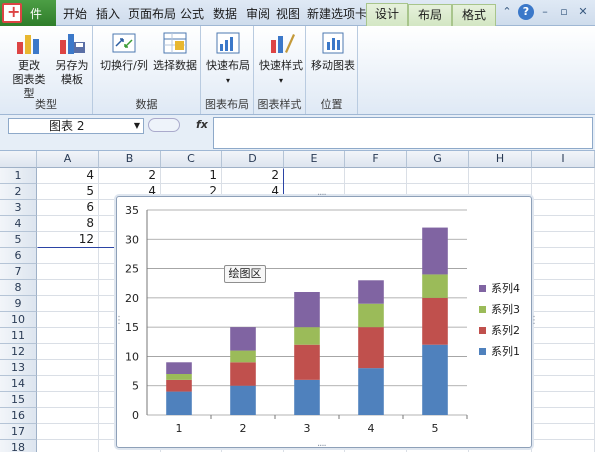  I want to click on column-header-E: E, so click(314, 159).